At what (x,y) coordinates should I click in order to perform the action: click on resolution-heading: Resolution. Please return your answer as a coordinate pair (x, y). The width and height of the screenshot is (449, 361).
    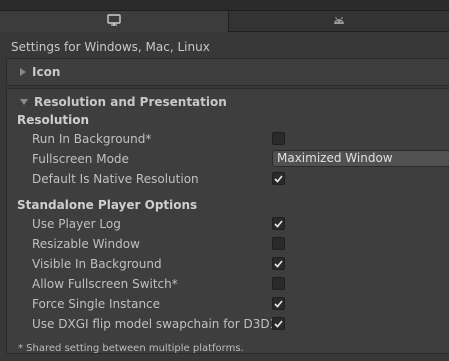
    Looking at the image, I should click on (53, 120).